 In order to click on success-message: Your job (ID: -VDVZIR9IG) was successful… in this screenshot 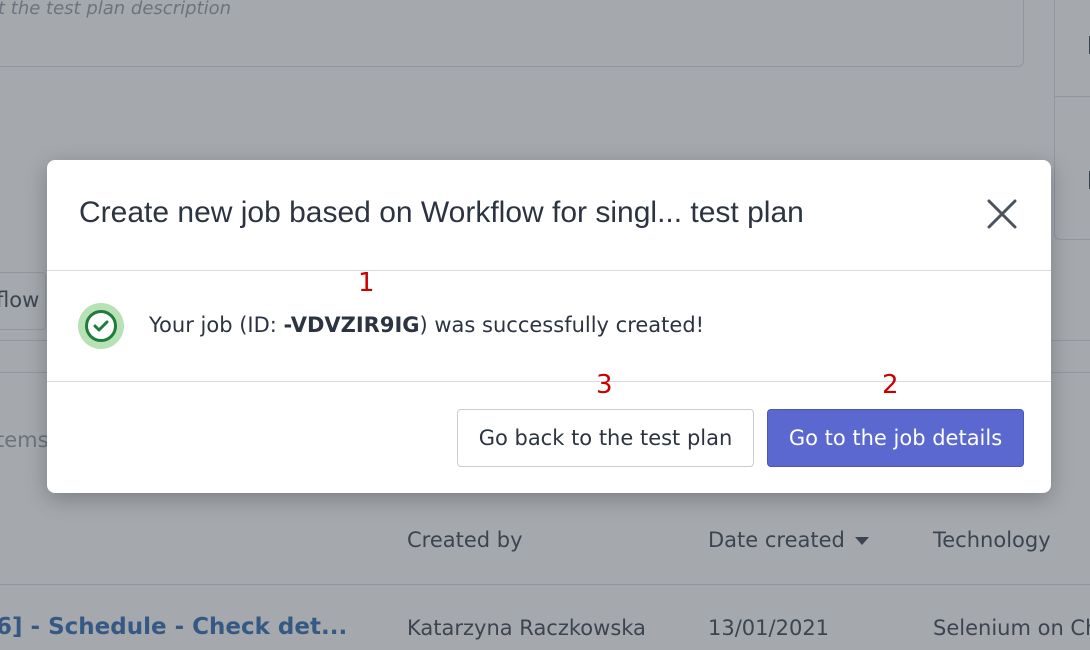, I will do `click(426, 325)`.